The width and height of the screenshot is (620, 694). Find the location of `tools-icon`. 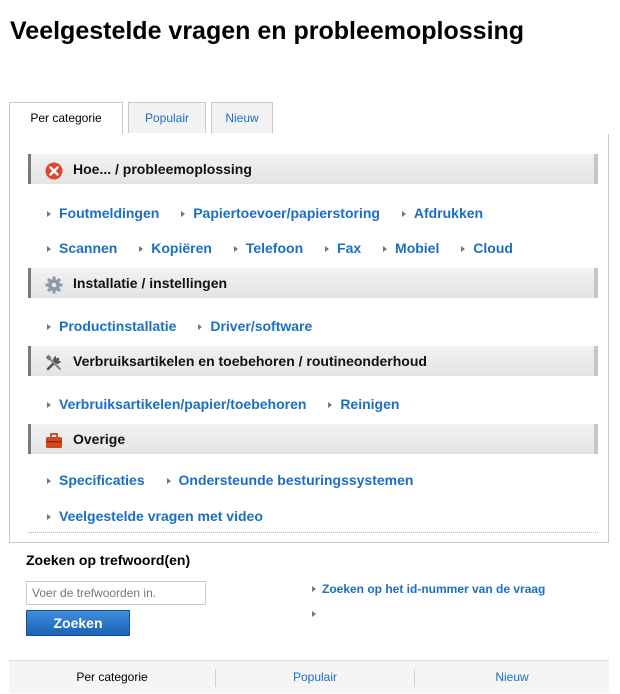

tools-icon is located at coordinates (54, 361).